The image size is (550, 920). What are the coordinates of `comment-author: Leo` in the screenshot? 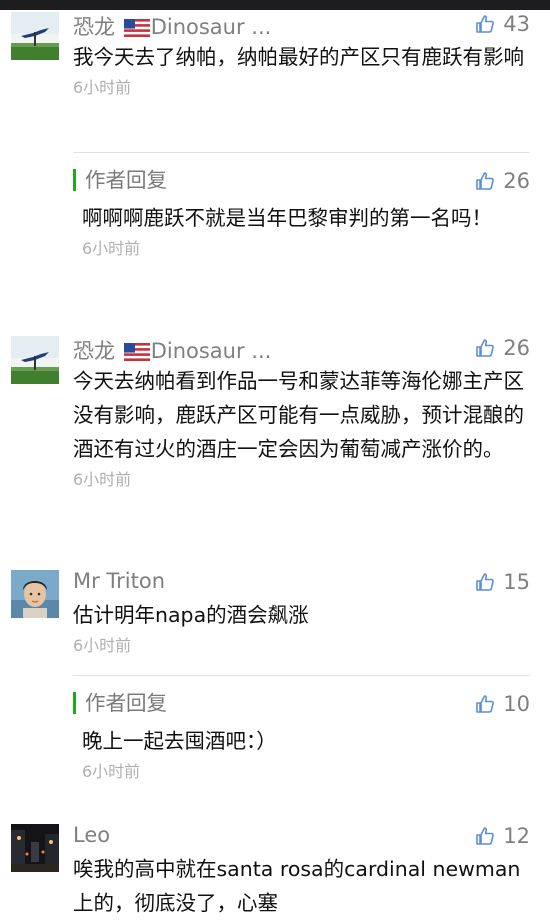 It's located at (91, 835).